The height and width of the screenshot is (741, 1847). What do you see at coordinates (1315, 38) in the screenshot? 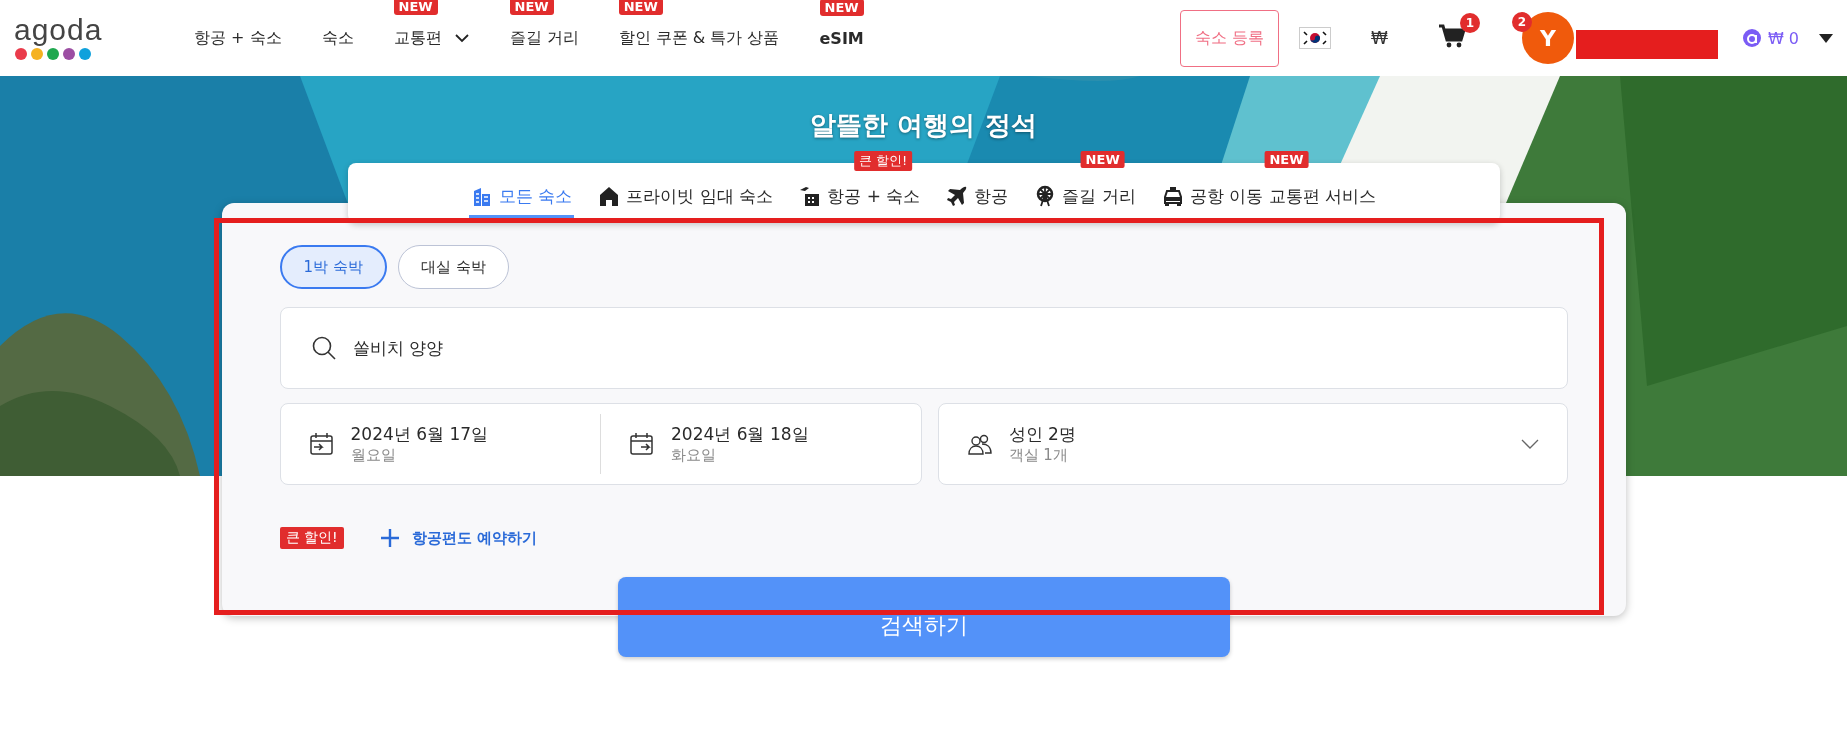
I see `flag-icon` at bounding box center [1315, 38].